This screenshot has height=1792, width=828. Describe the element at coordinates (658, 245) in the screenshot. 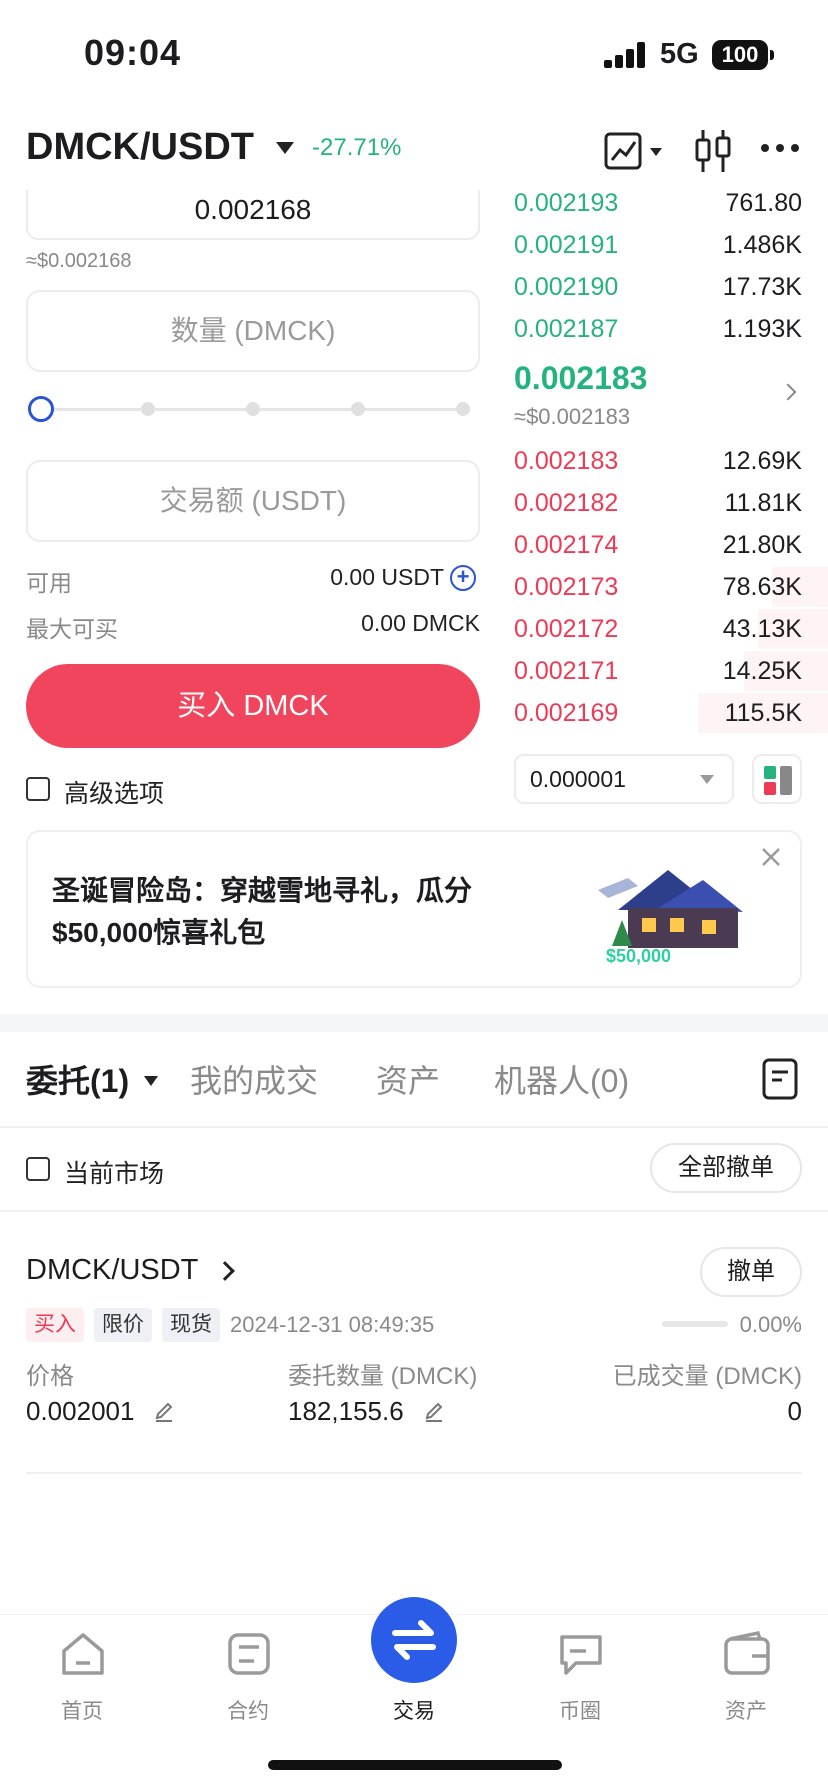

I see `ask-row: 0.002191 1.486K` at that location.